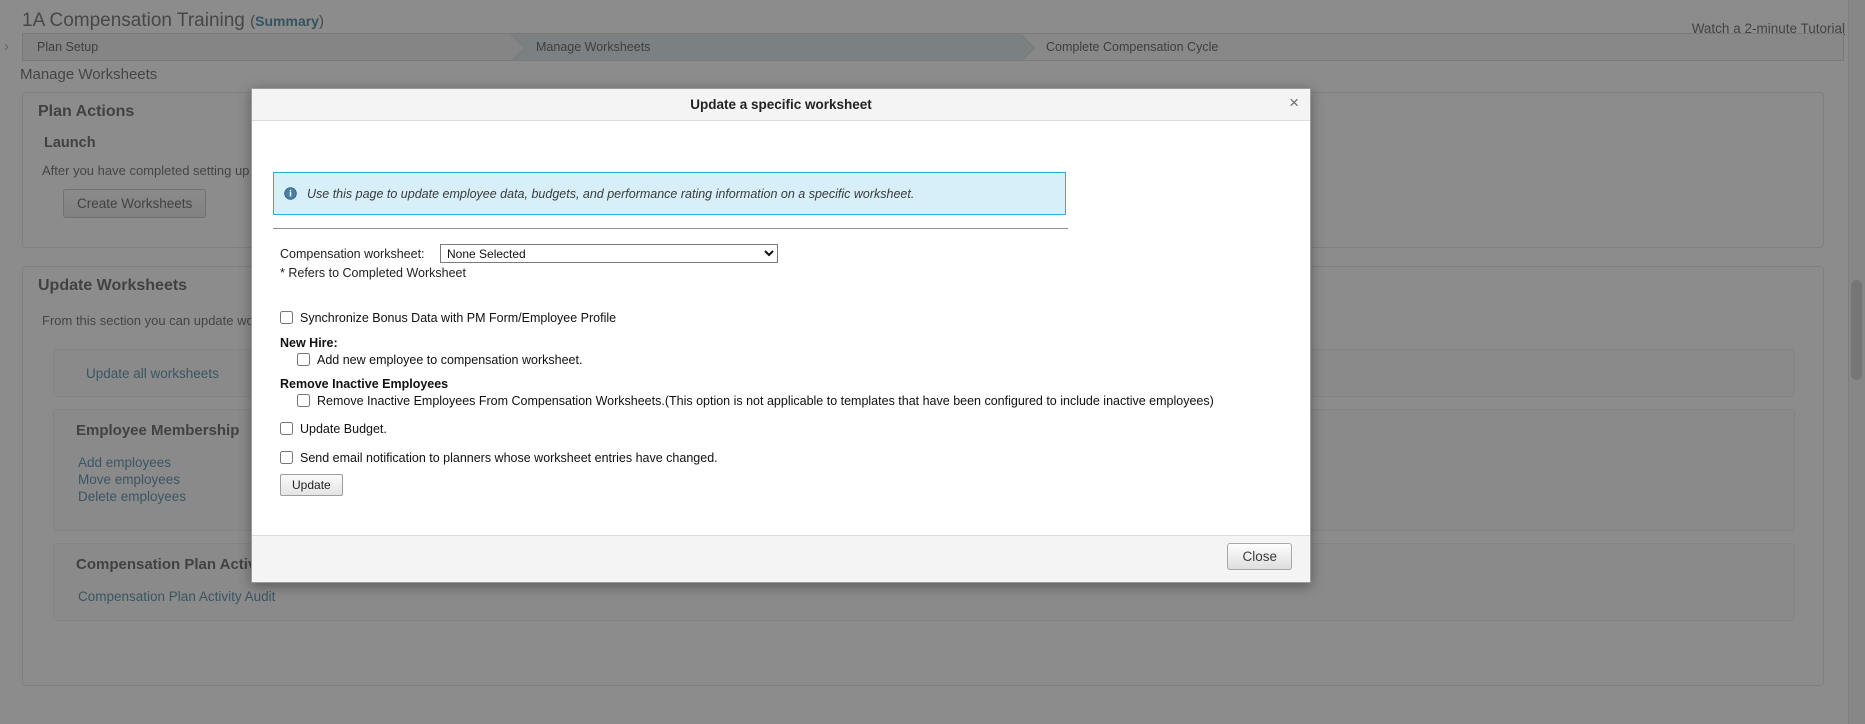 This screenshot has width=1865, height=724. I want to click on divider, so click(670, 228).